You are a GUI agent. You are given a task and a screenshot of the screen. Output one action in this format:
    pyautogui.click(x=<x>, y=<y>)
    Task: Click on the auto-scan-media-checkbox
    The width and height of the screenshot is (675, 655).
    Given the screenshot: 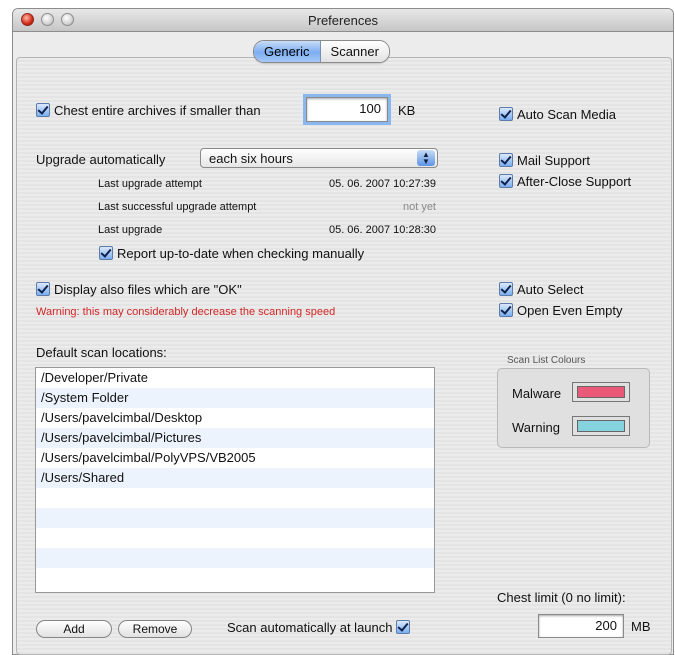 What is the action you would take?
    pyautogui.click(x=506, y=114)
    